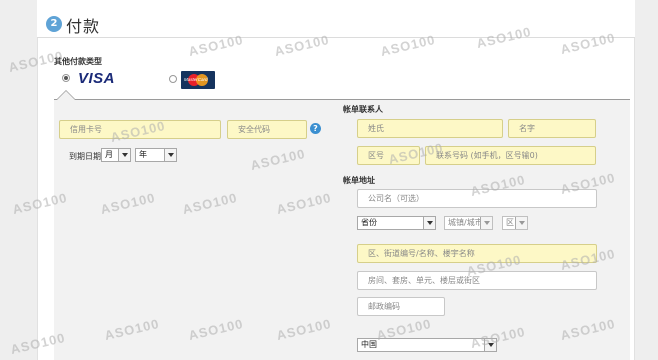 The image size is (658, 360). I want to click on step-number-badge: 2, so click(54, 24).